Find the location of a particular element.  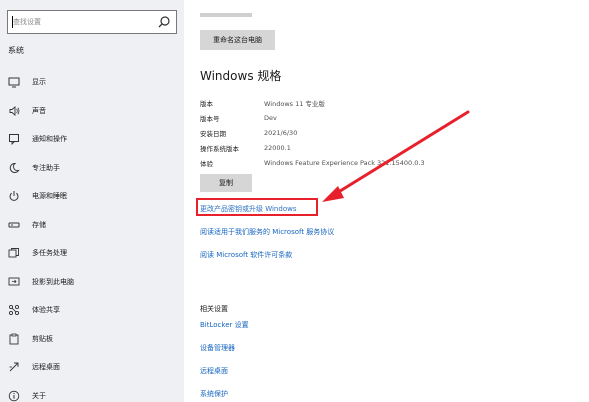

info-icon is located at coordinates (14, 396).